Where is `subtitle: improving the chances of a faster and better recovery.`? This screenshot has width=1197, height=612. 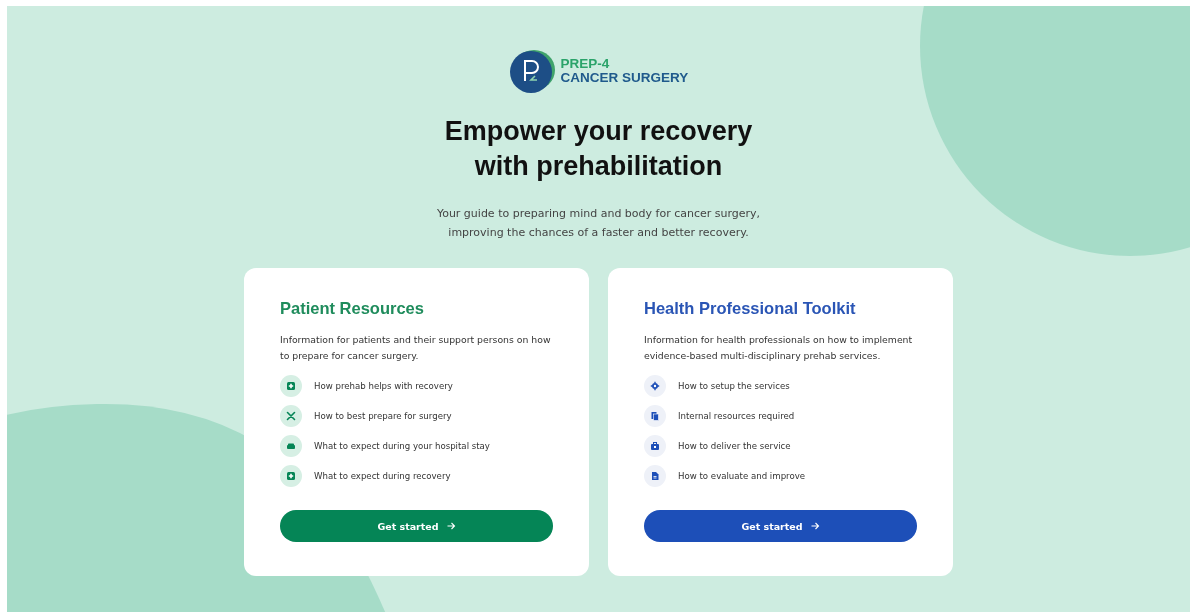
subtitle: improving the chances of a faster and better recovery. is located at coordinates (598, 233).